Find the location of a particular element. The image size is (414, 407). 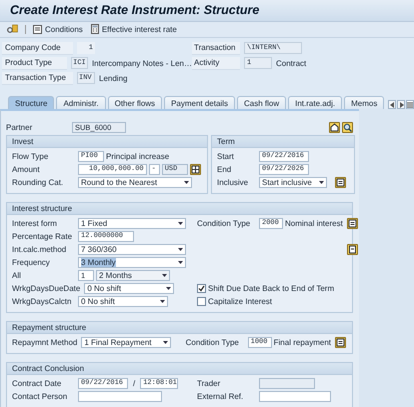

conditions-button: Conditions is located at coordinates (58, 29).